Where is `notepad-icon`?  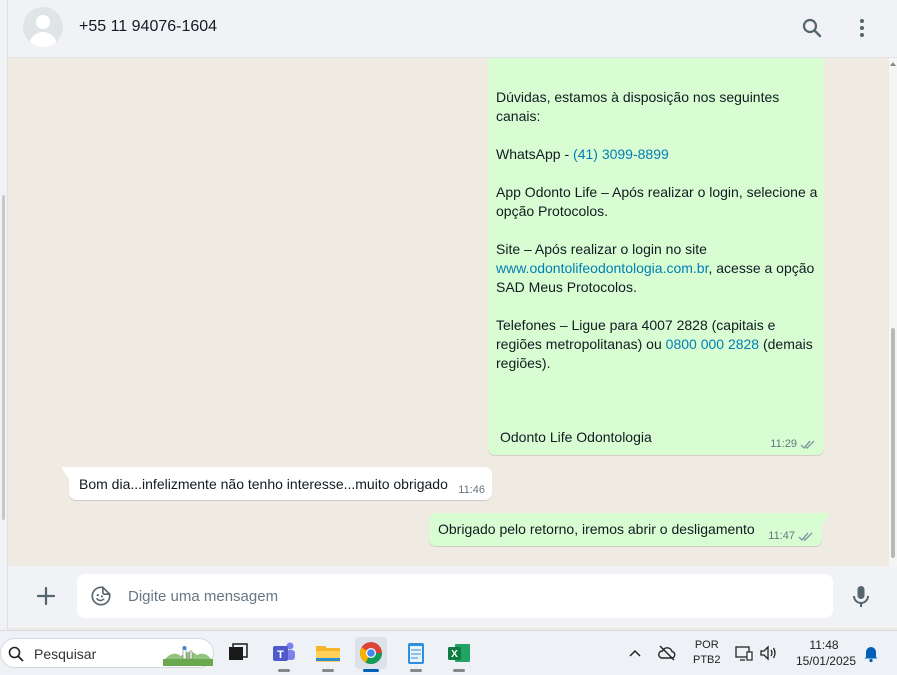
notepad-icon is located at coordinates (416, 654).